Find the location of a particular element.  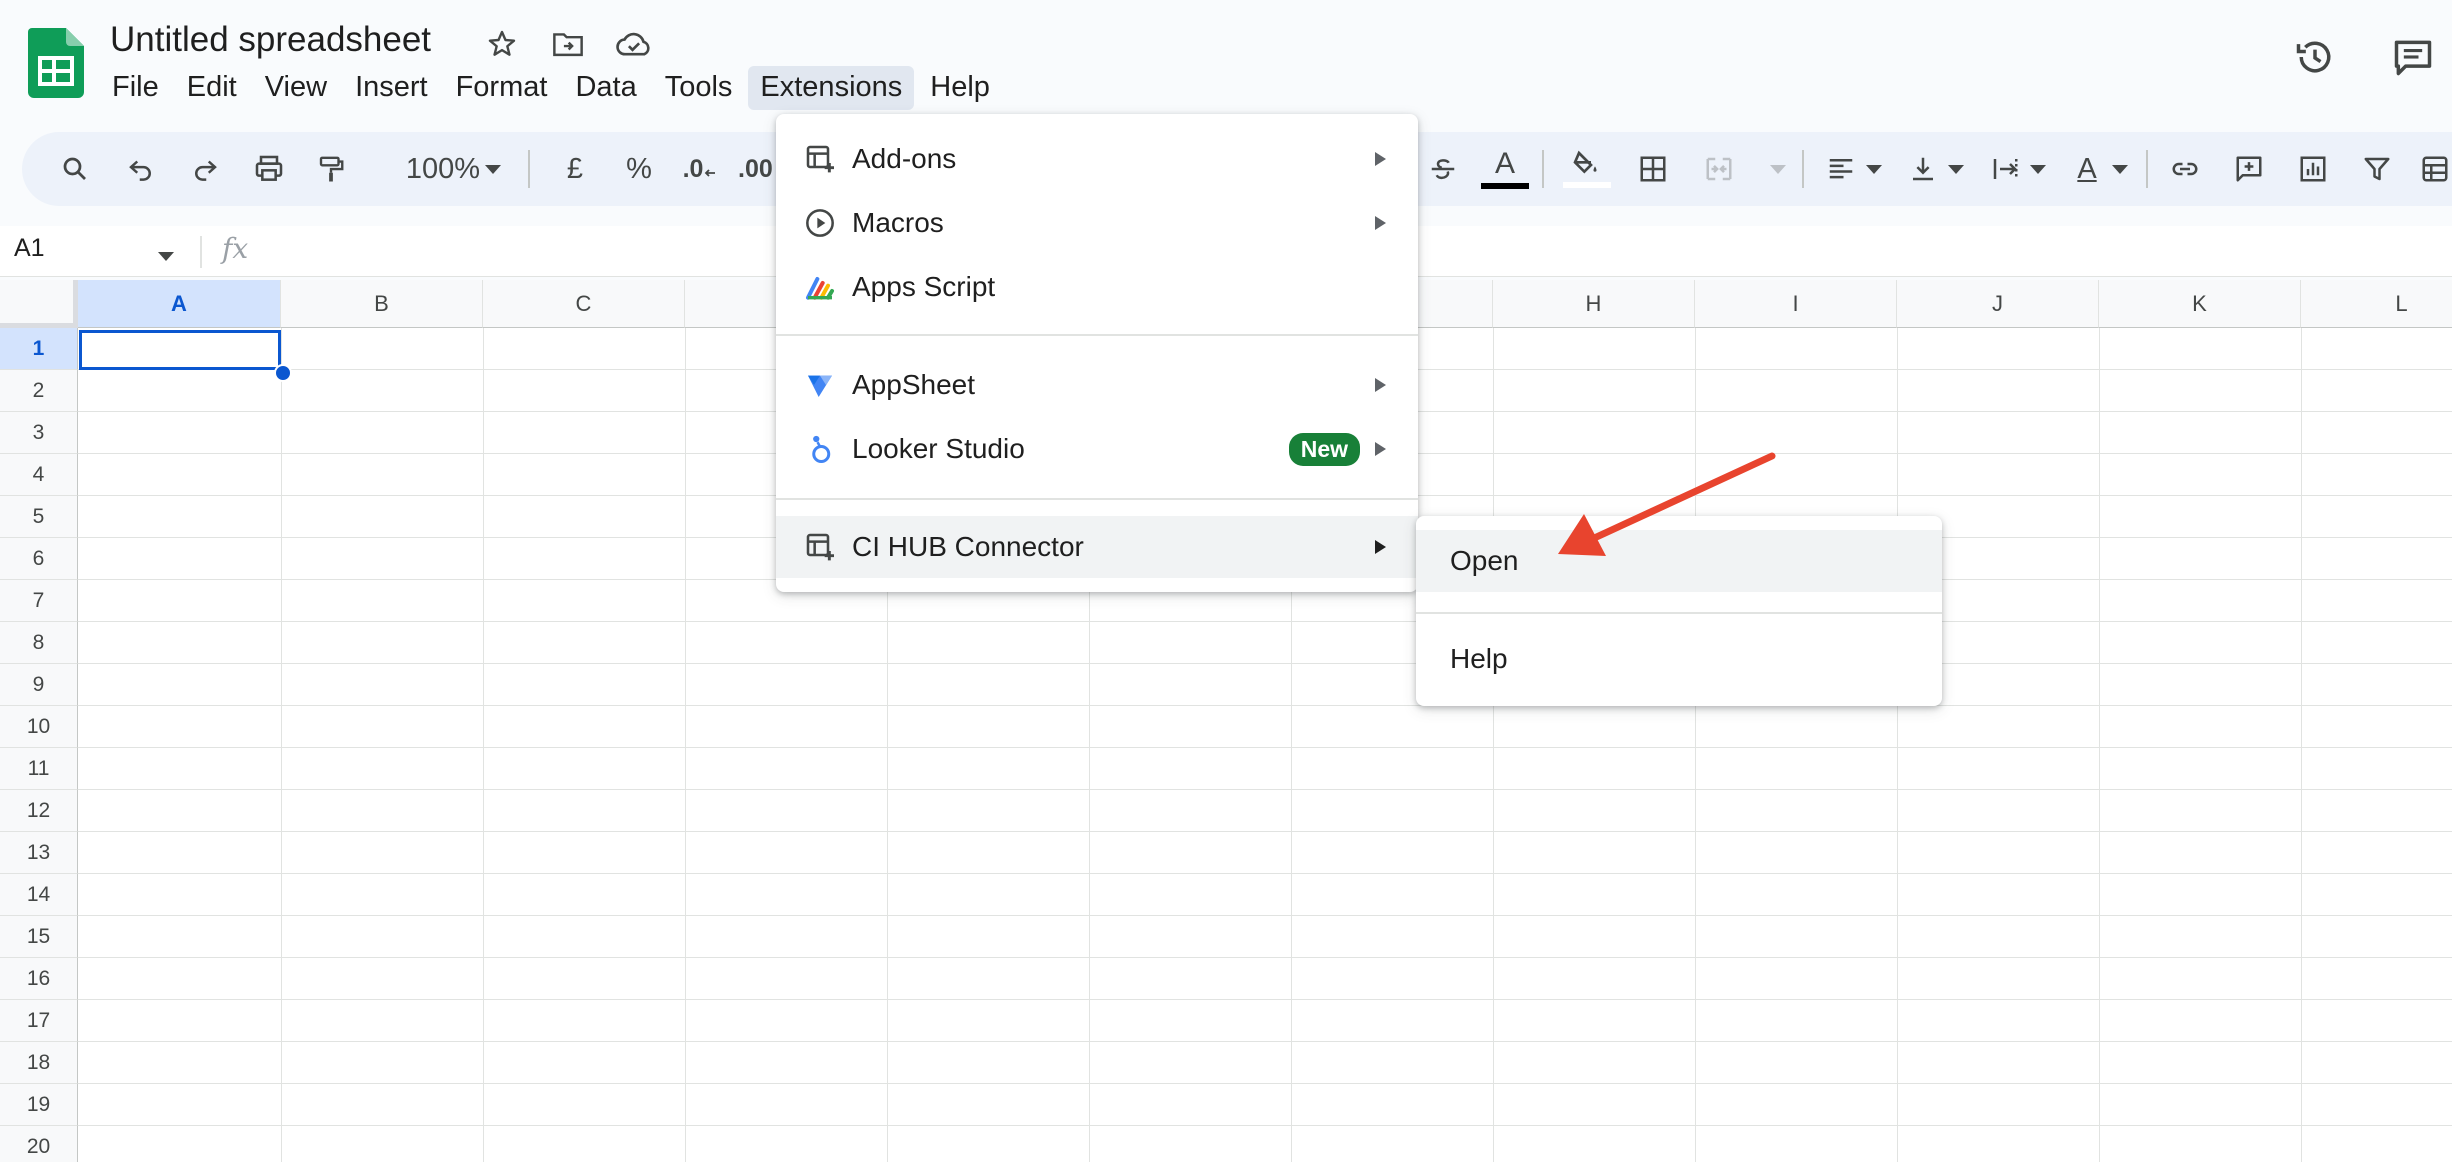

insert-comment-icon is located at coordinates (2249, 169).